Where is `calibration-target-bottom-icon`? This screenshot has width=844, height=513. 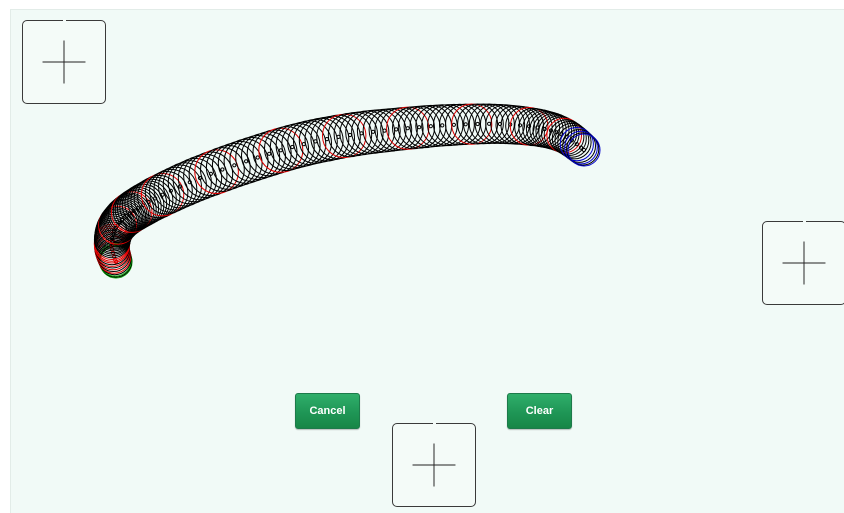 calibration-target-bottom-icon is located at coordinates (434, 464).